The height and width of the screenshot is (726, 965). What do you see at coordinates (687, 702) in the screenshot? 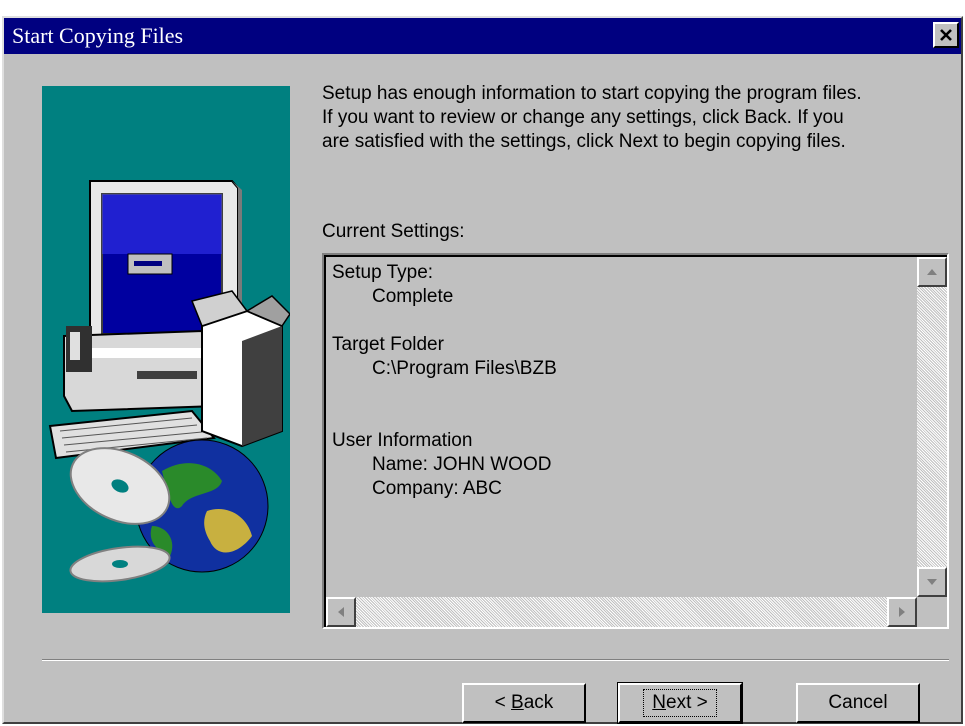
I see `next-rest: ext >` at bounding box center [687, 702].